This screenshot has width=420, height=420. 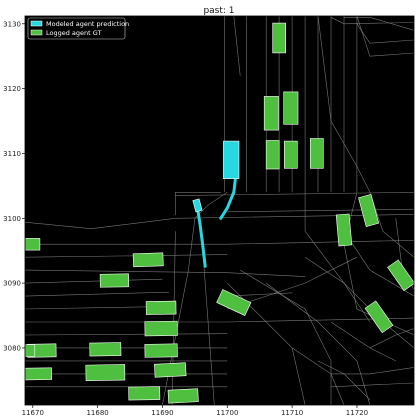 What do you see at coordinates (74, 33) in the screenshot?
I see `legend-label-logged-gt: Logged agent GT` at bounding box center [74, 33].